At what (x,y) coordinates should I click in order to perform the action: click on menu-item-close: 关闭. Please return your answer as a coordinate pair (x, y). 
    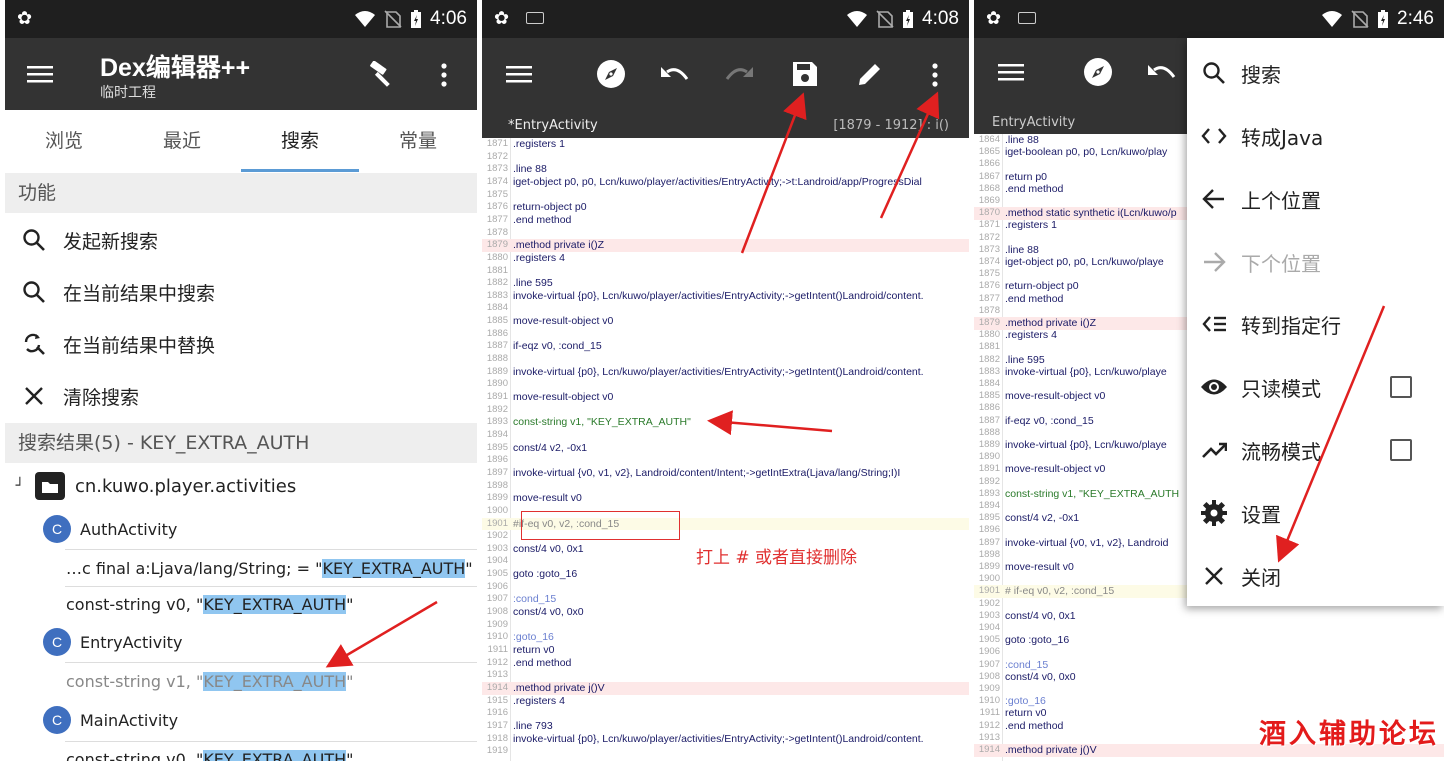
    Looking at the image, I should click on (1315, 576).